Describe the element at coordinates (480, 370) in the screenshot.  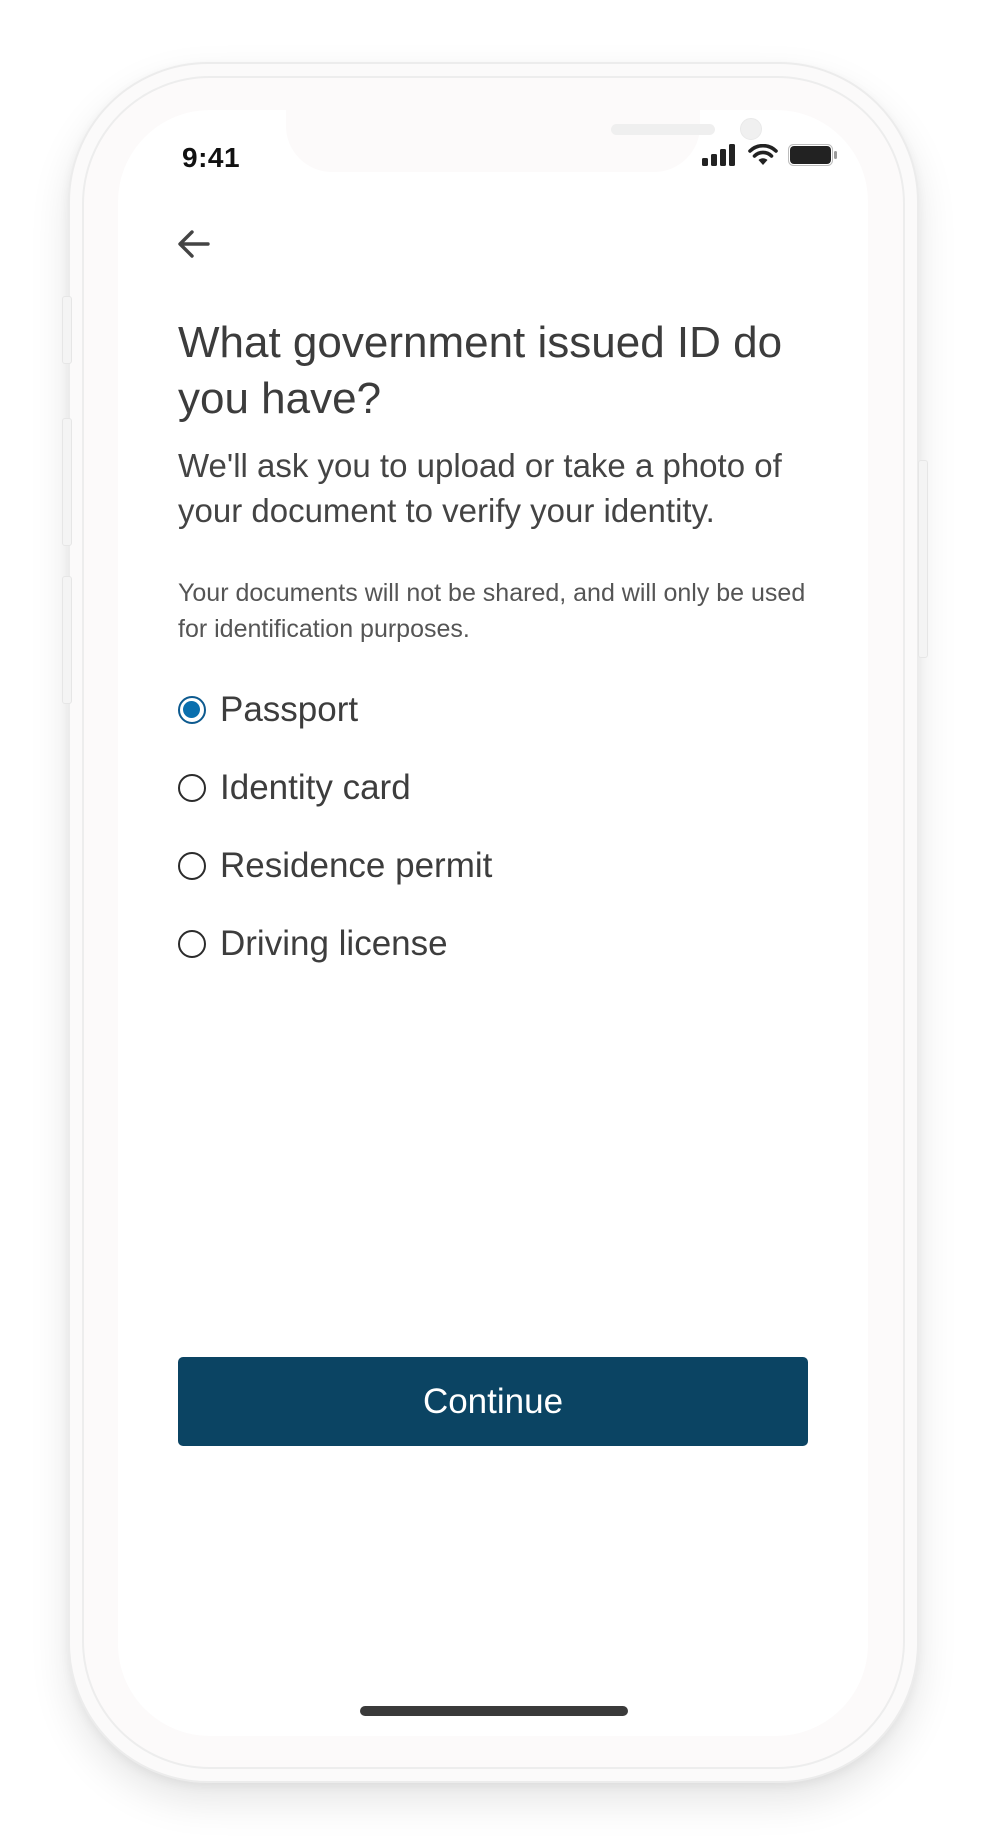
I see `page-title: What government issued ID do you have?` at that location.